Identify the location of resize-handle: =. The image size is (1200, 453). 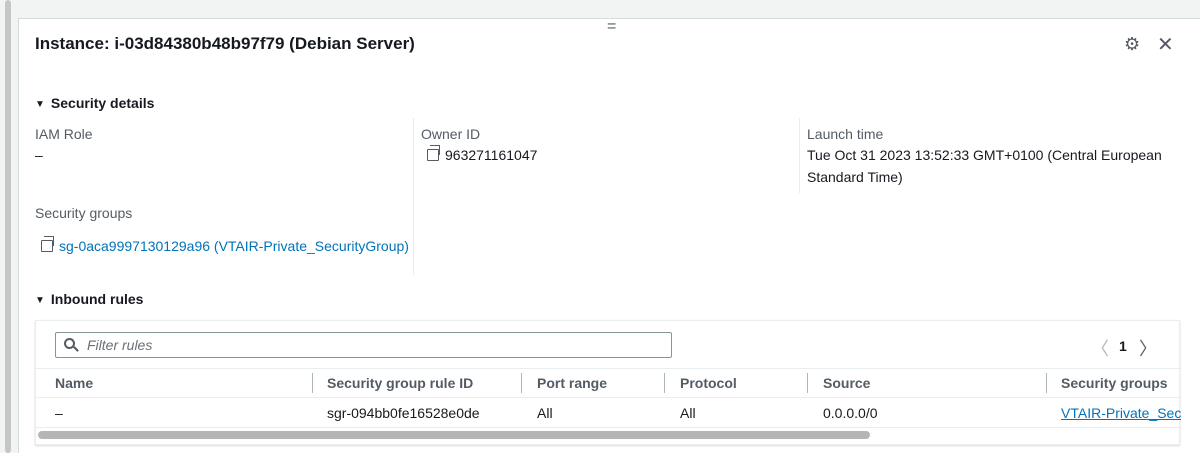
(611, 27).